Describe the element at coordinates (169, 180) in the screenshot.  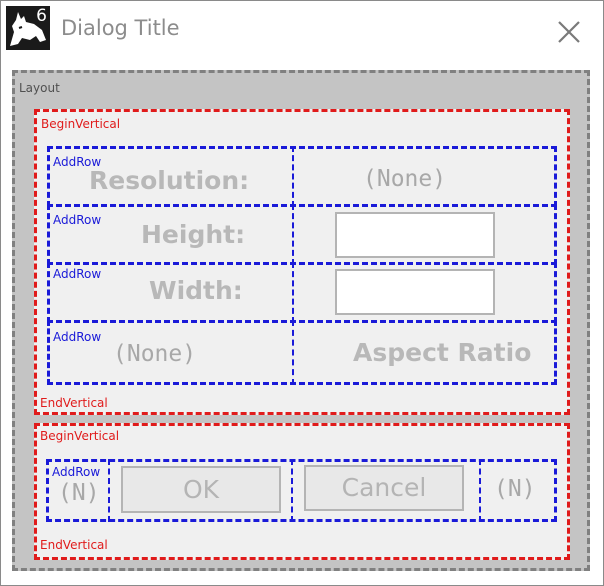
I see `resolution-label: Resolution:` at that location.